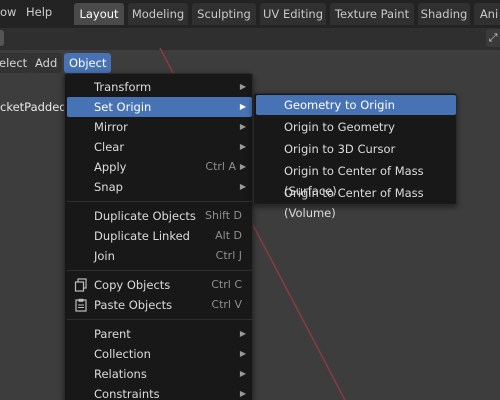 The height and width of the screenshot is (400, 500). Describe the element at coordinates (127, 393) in the screenshot. I see `menu-item-label: Constraints` at that location.